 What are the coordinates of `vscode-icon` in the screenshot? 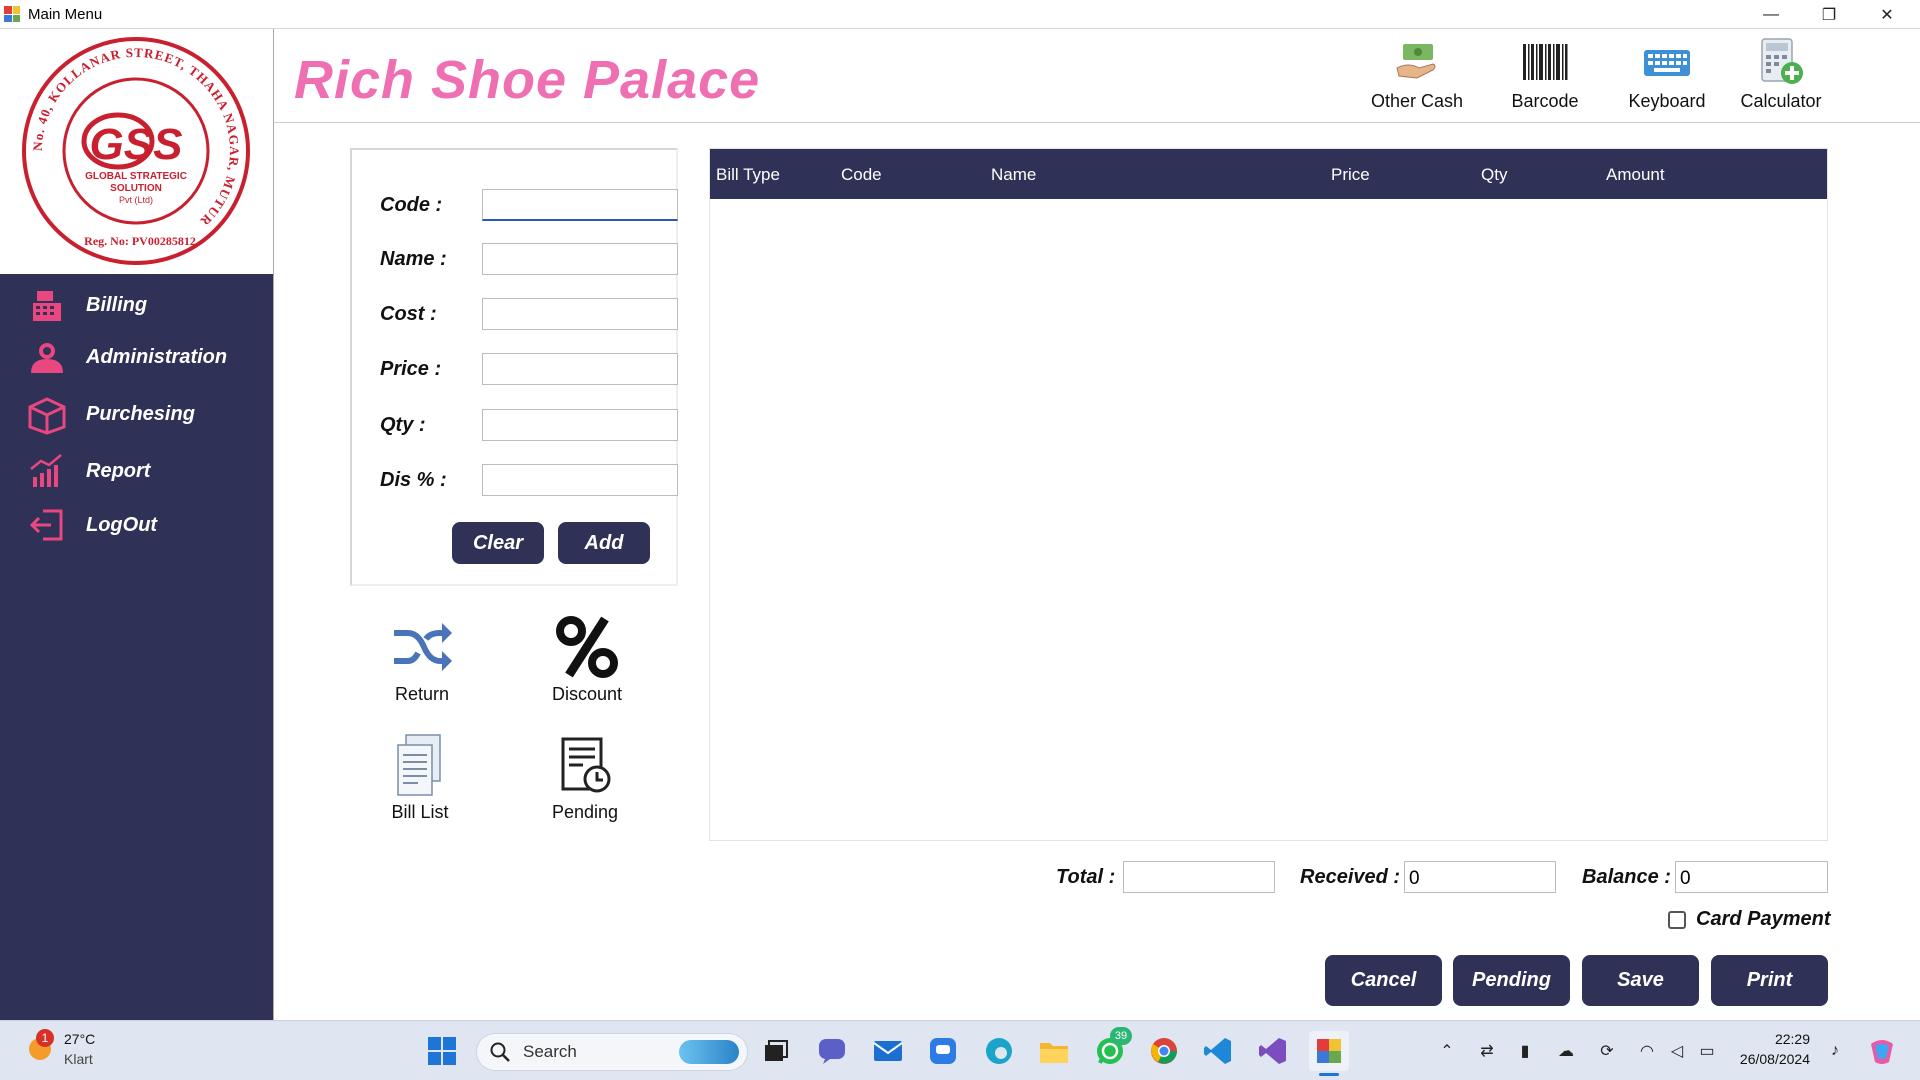 It's located at (1218, 1051).